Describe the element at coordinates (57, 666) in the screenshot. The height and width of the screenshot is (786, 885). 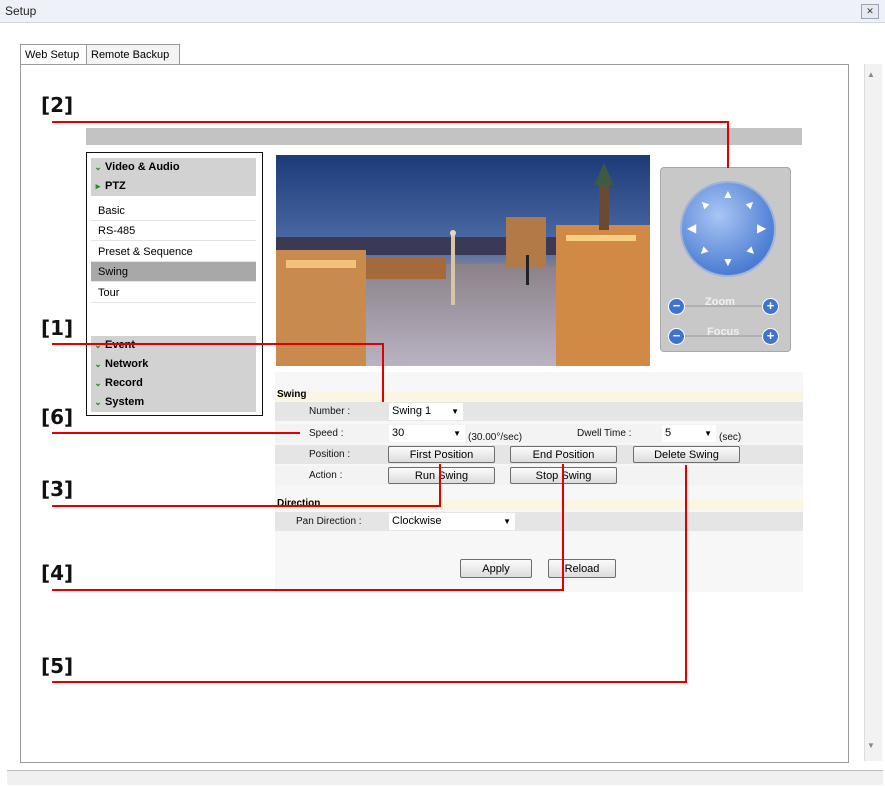
I see `callout-label-5: [5]` at that location.